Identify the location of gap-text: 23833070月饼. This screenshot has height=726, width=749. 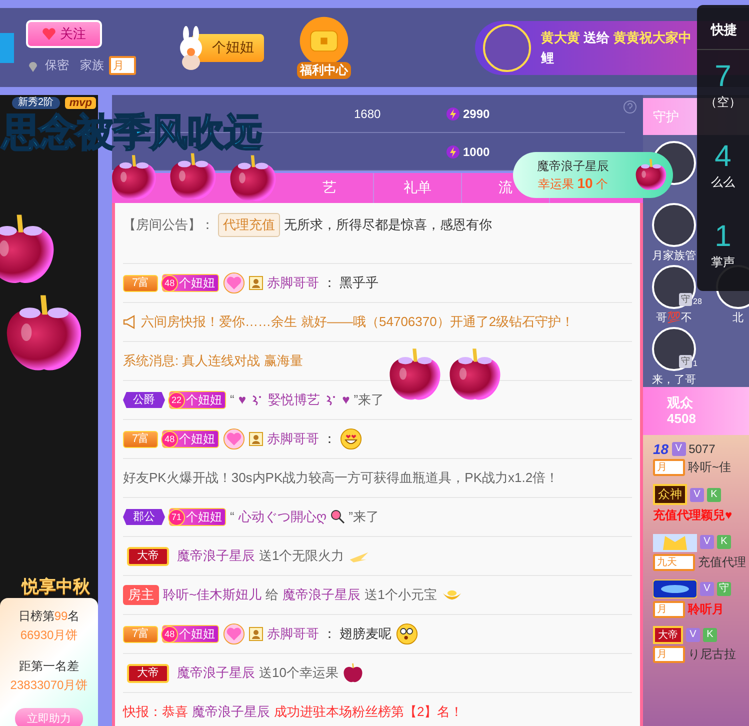
(49, 685).